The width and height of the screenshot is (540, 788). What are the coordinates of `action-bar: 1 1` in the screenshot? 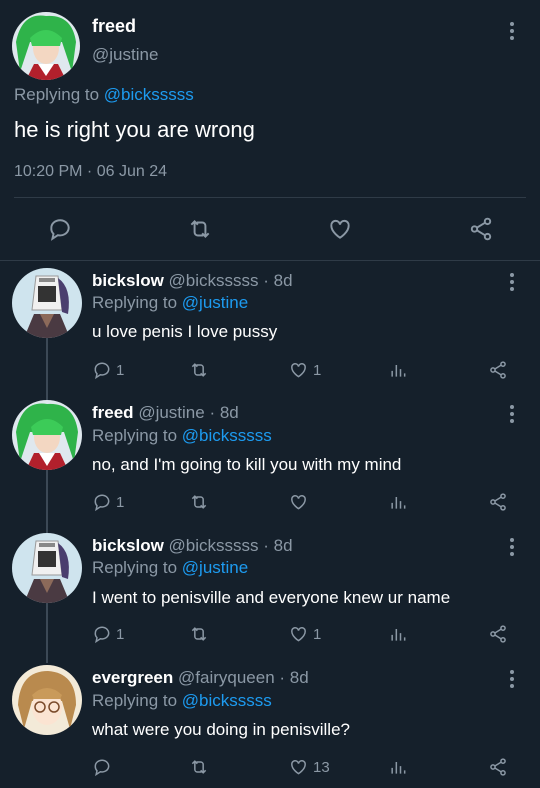 It's located at (307, 370).